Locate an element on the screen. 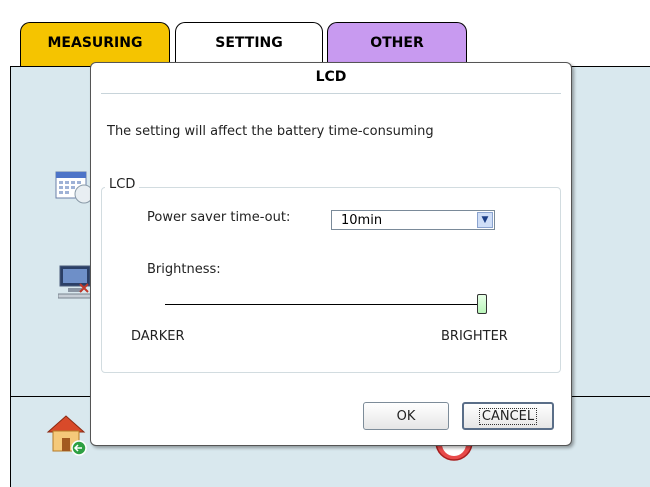 The image size is (650, 487). title-divider is located at coordinates (331, 93).